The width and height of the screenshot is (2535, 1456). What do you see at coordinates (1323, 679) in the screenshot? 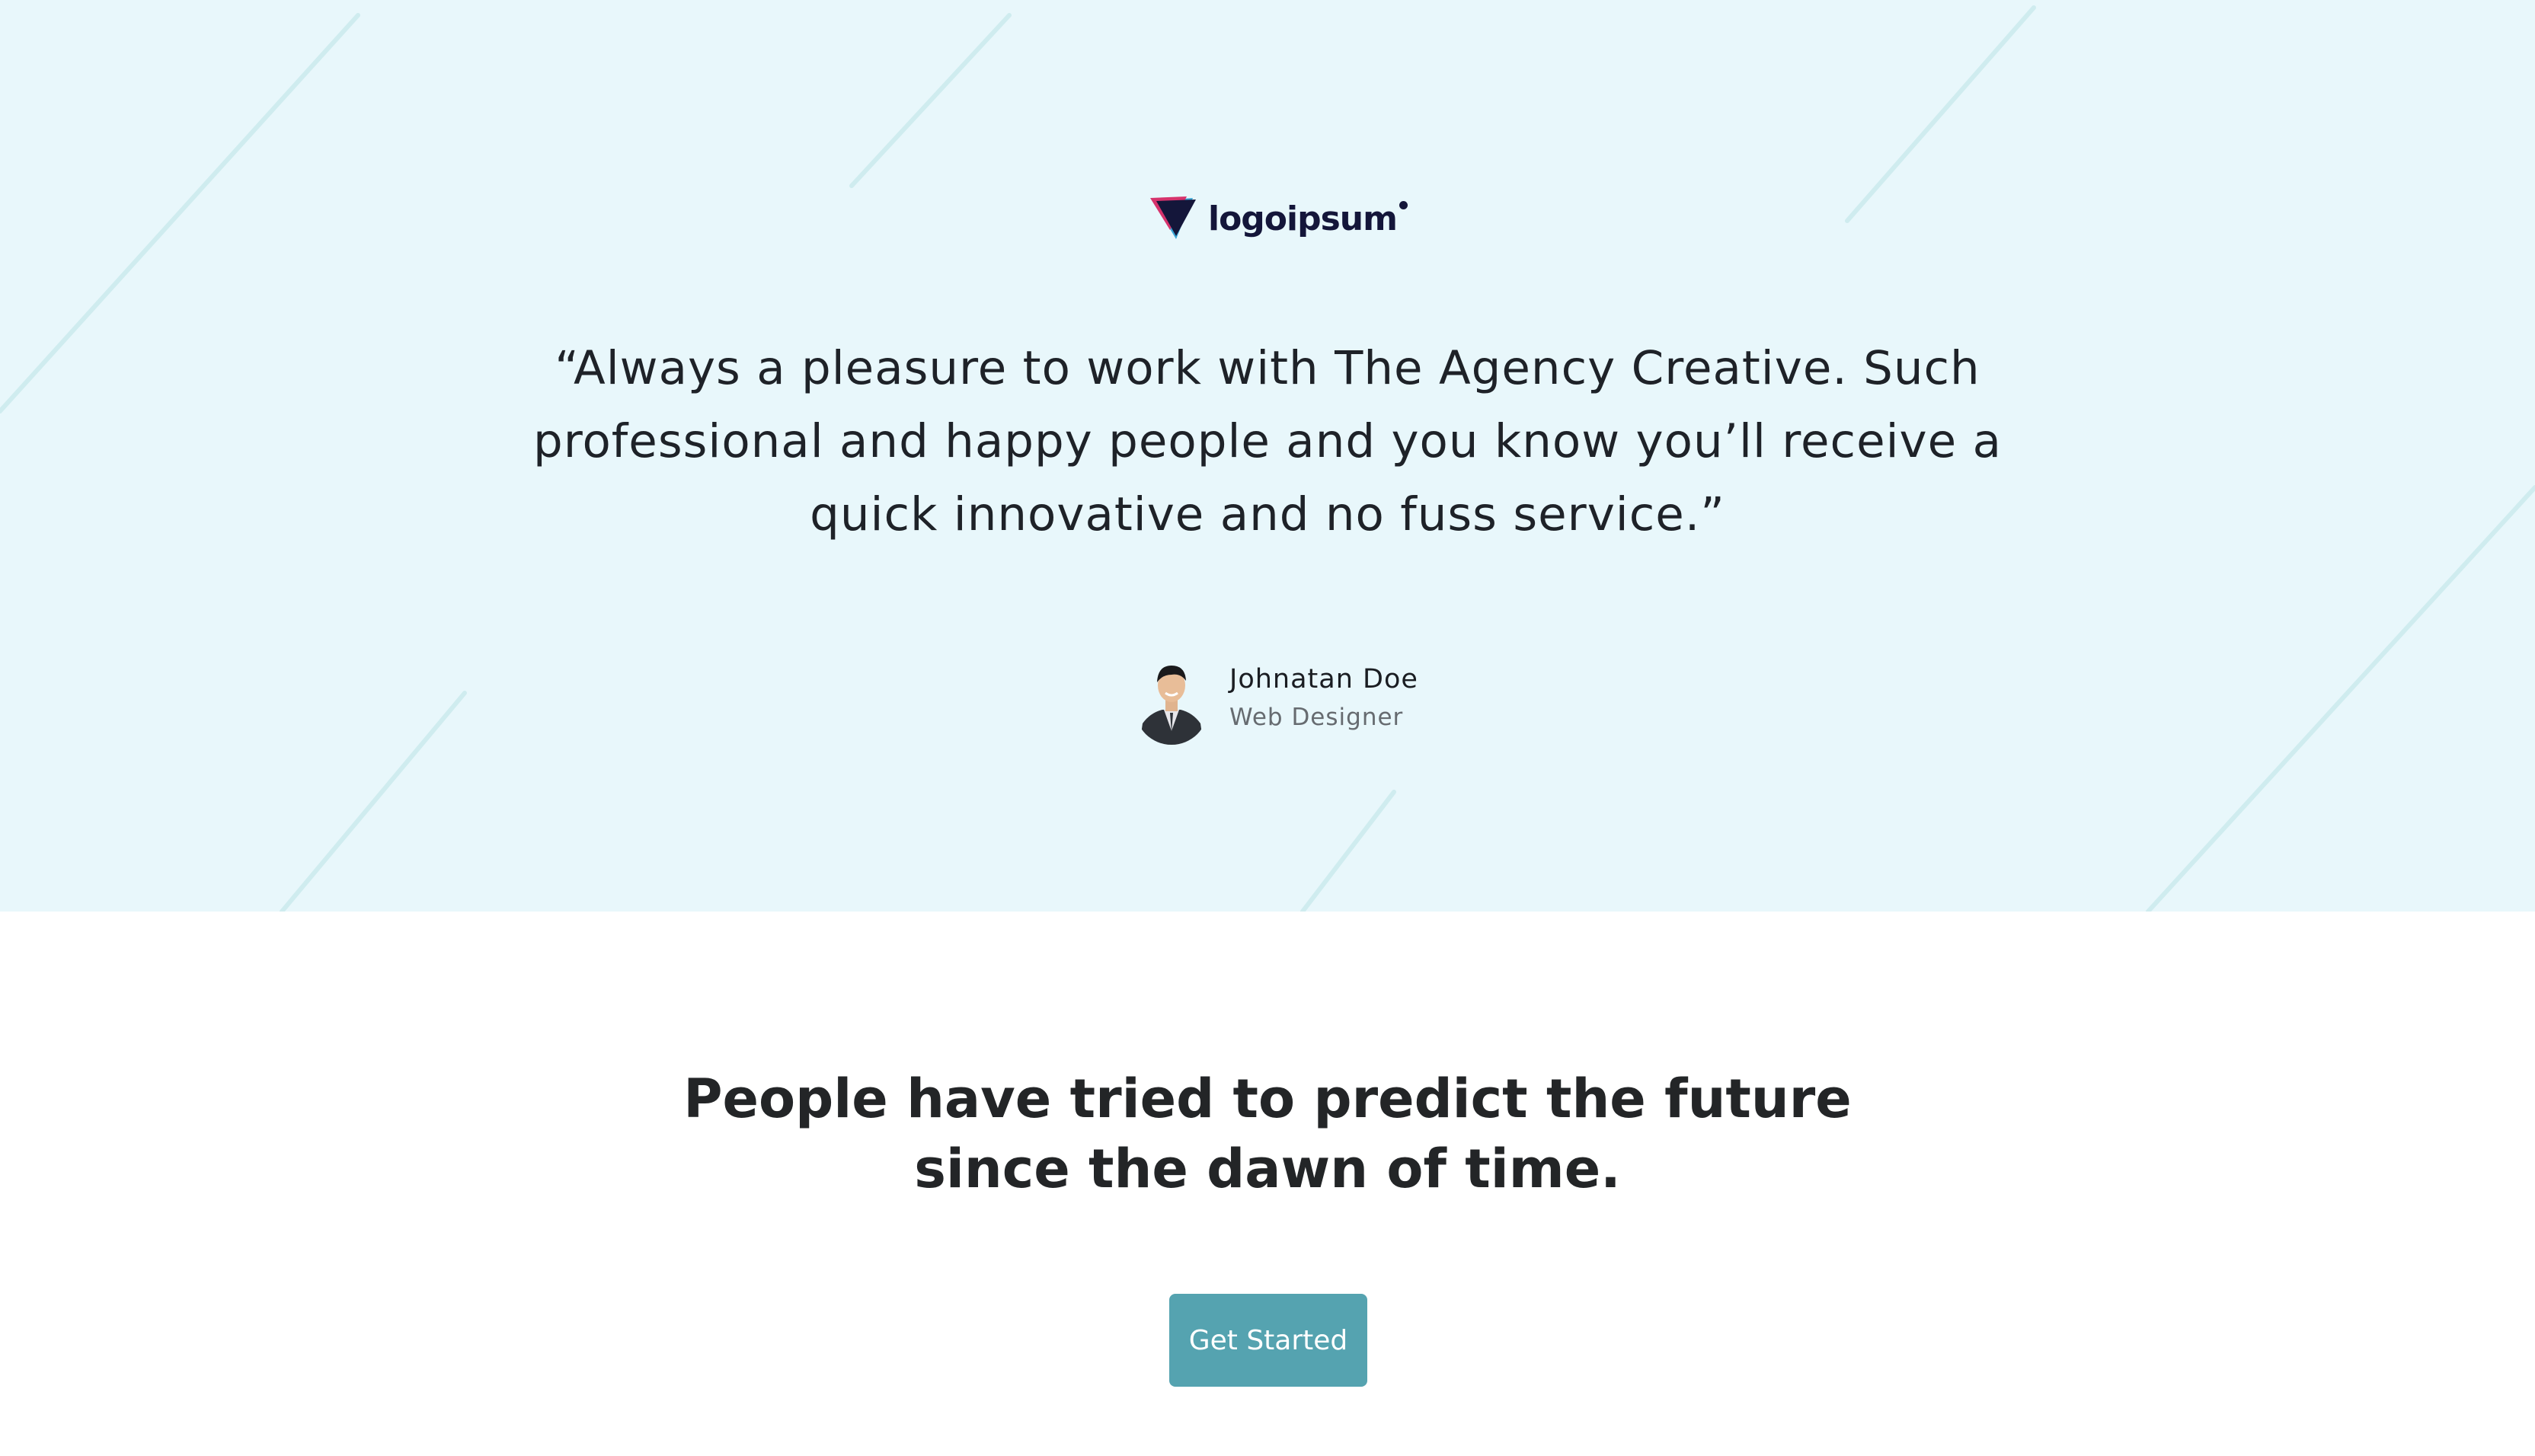
I see `author-name: Johnatan Doe` at bounding box center [1323, 679].